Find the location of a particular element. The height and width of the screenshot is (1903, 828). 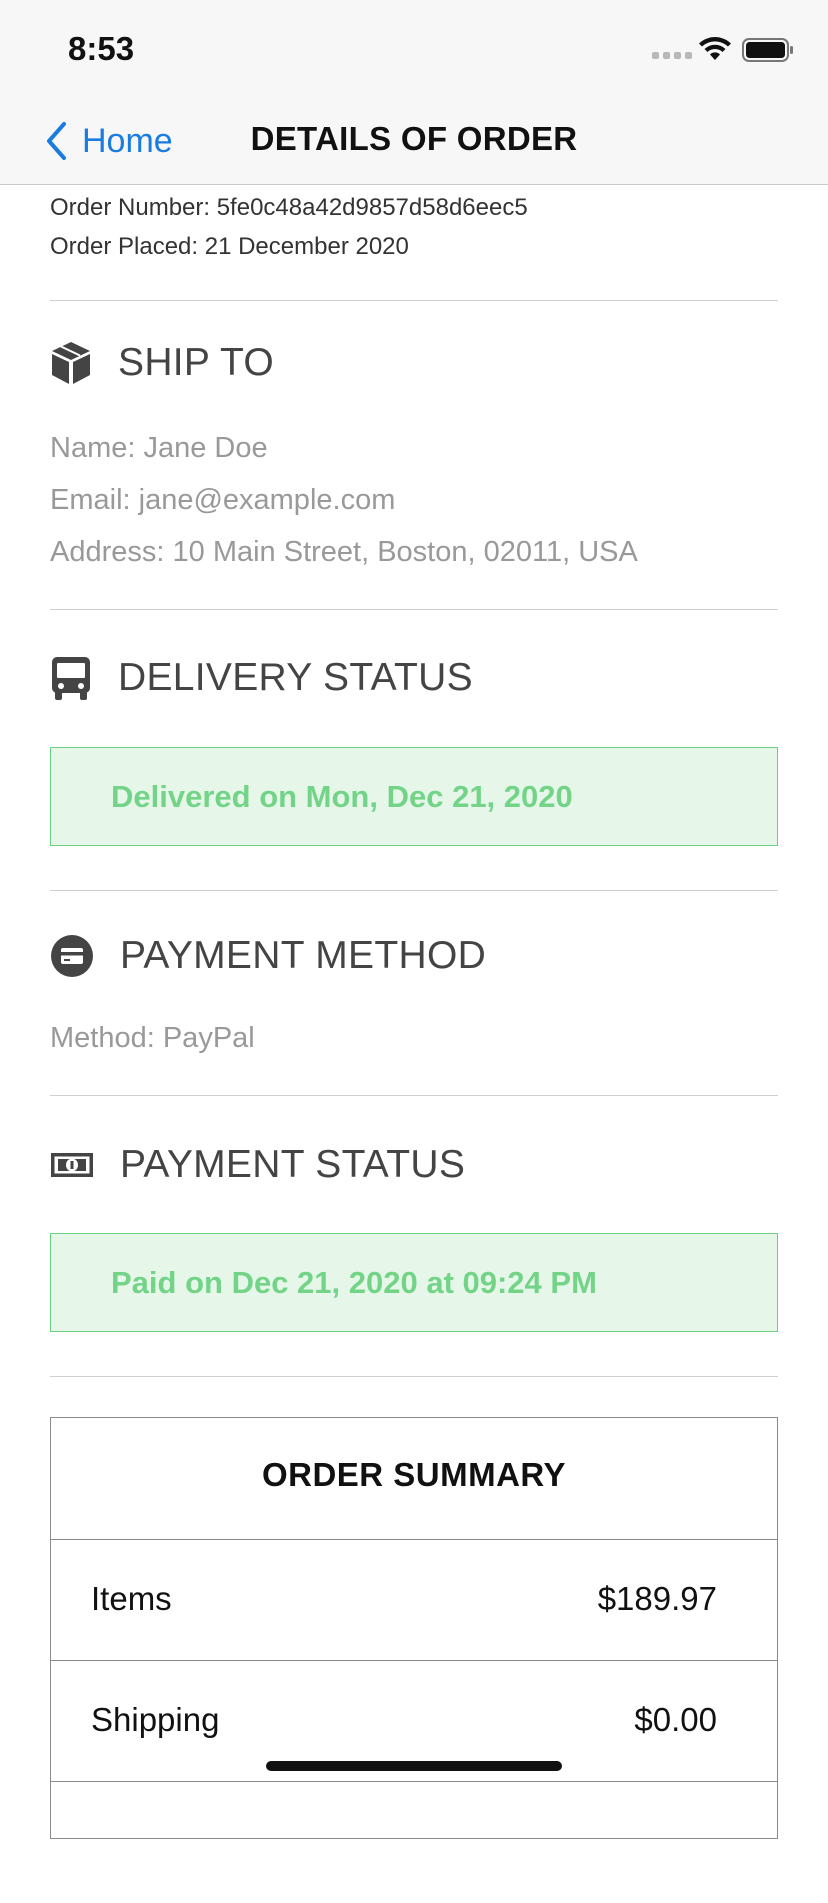

summary-row-value: $189.97 is located at coordinates (657, 1598).